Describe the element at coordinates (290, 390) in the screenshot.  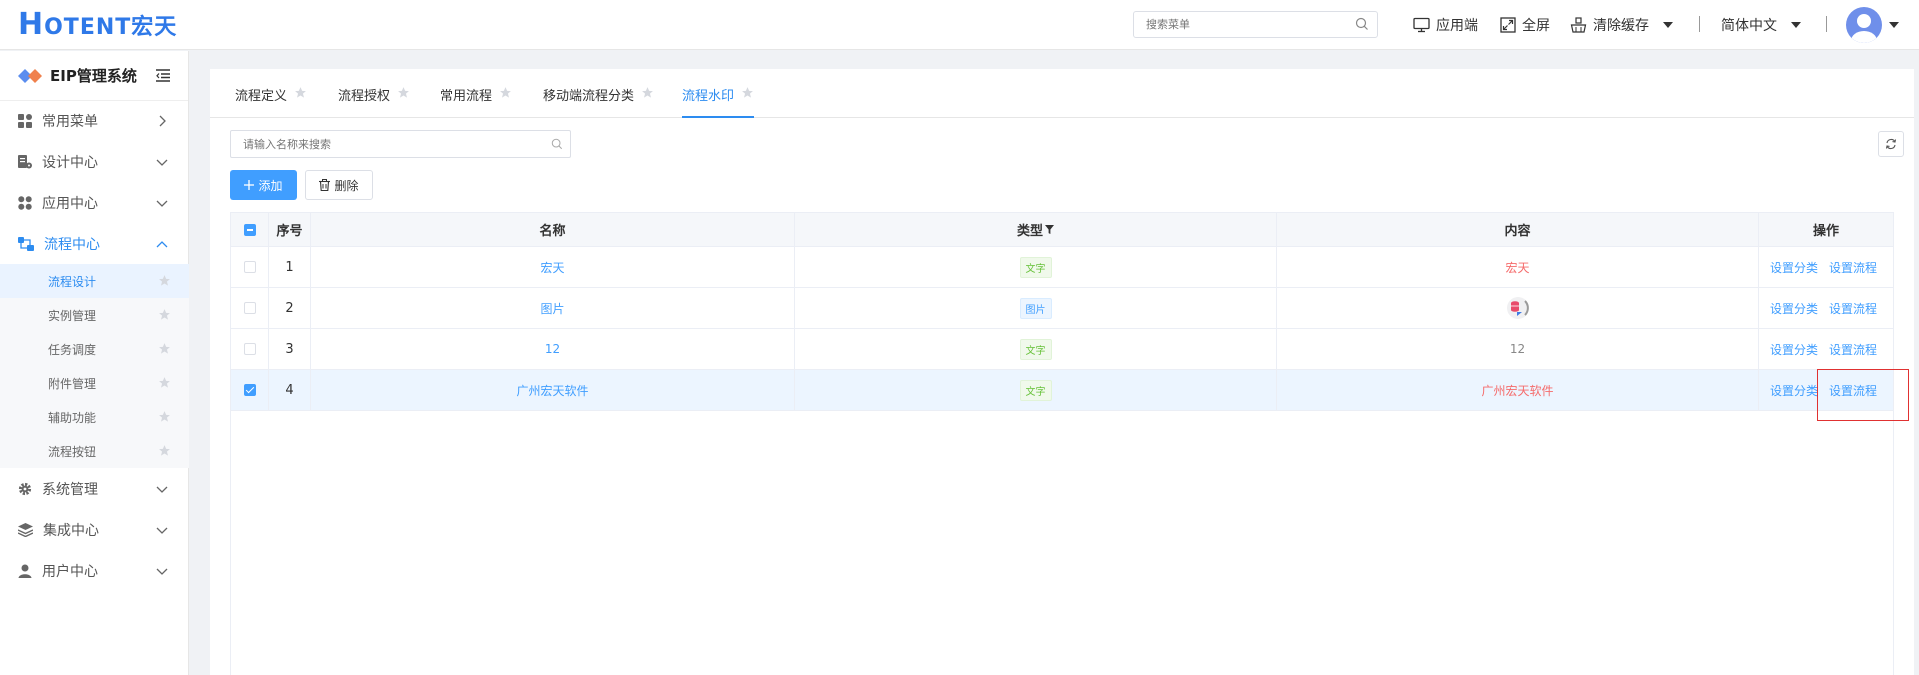
I see `row-index: 4` at that location.